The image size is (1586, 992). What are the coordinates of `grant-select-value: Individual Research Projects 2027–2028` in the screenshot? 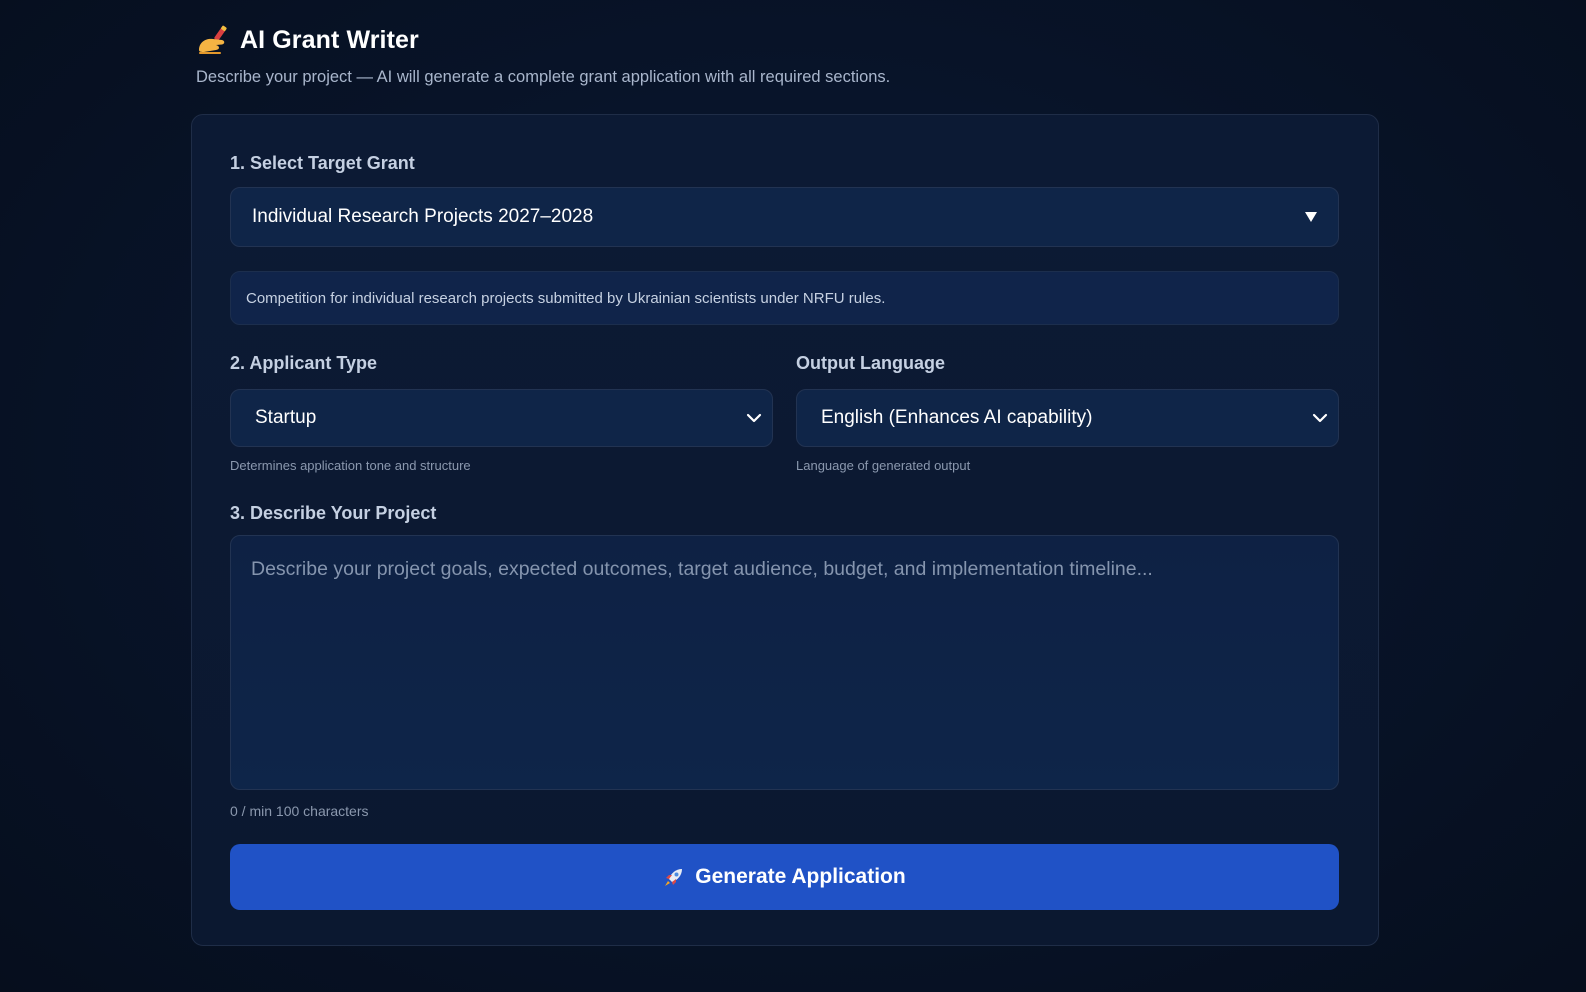 It's located at (423, 216).